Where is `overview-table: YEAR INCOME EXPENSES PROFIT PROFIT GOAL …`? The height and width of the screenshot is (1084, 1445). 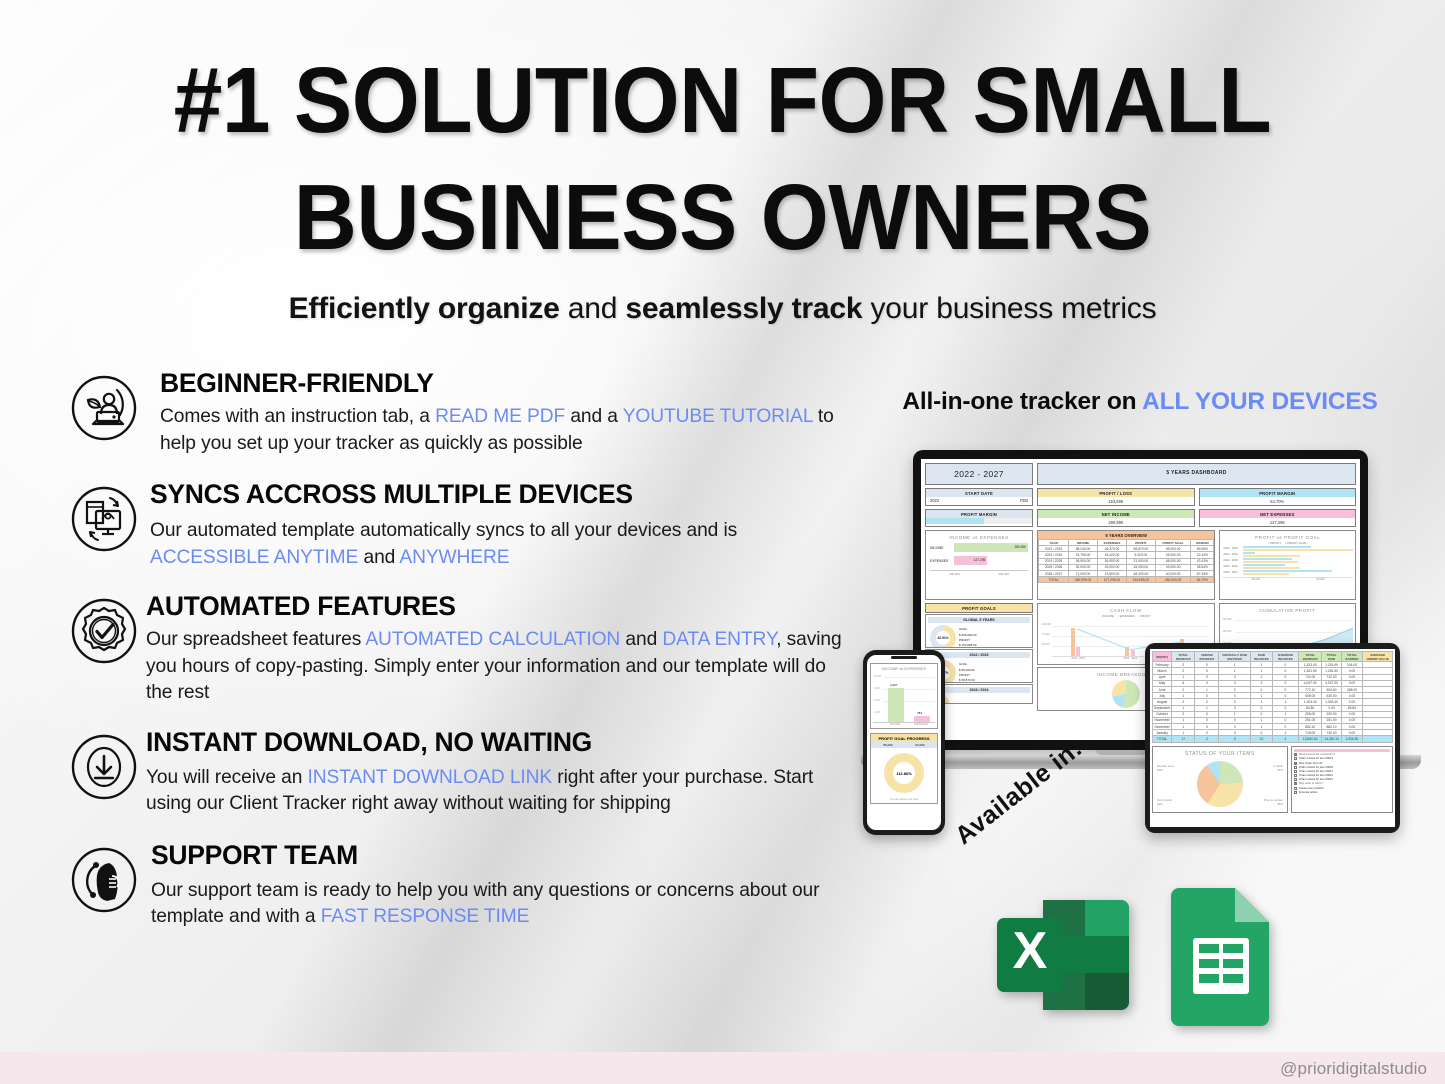 overview-table: YEAR INCOME EXPENSES PROFIT PROFIT GOAL … is located at coordinates (1126, 561).